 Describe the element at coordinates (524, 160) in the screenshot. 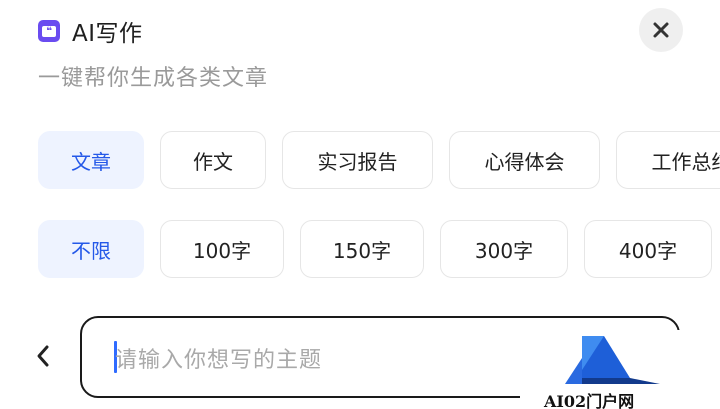

I see `type-chip-reflection: 心得体会` at that location.